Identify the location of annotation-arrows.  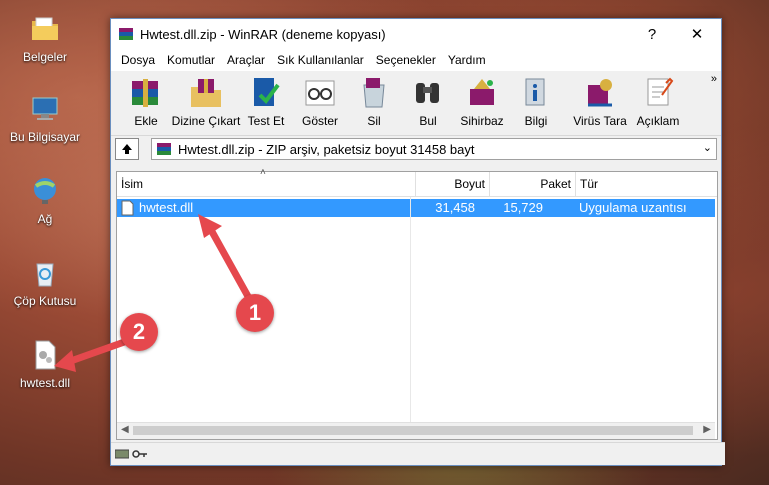
(154, 293).